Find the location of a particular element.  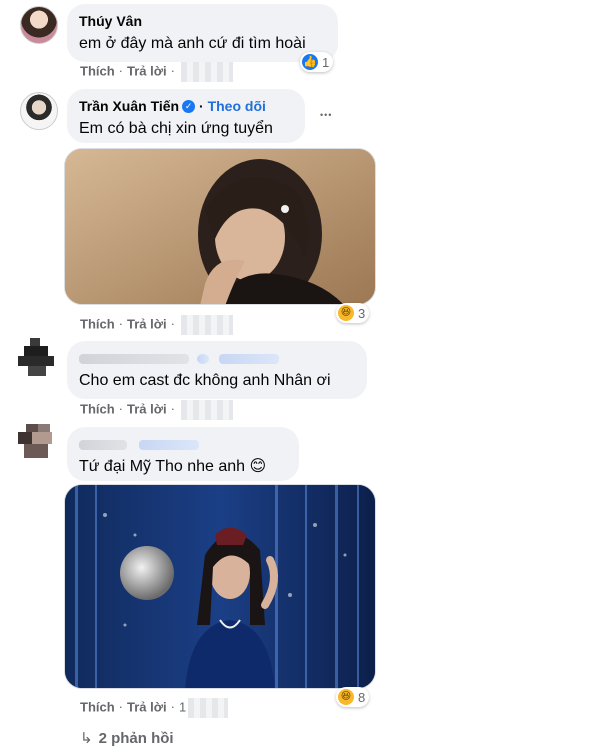

reaction-summary: 😆 8 is located at coordinates (353, 697).